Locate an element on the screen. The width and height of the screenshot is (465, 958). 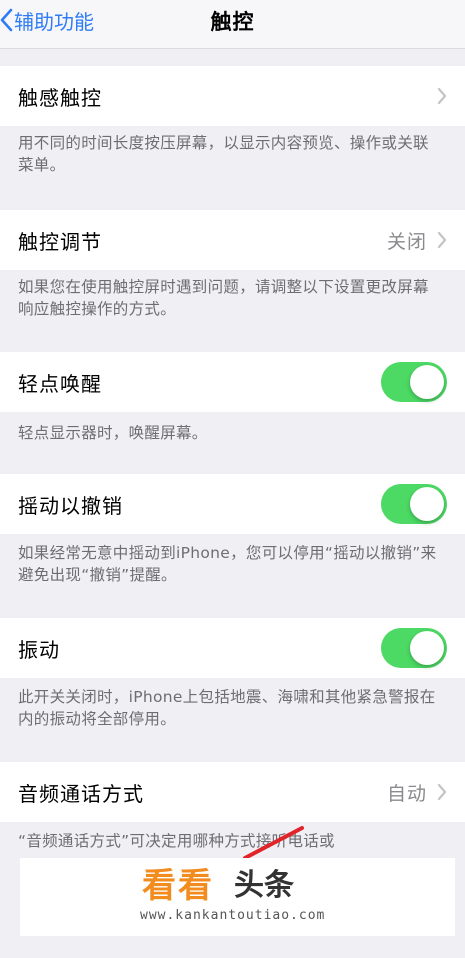
row-label: 振动 is located at coordinates (39, 649).